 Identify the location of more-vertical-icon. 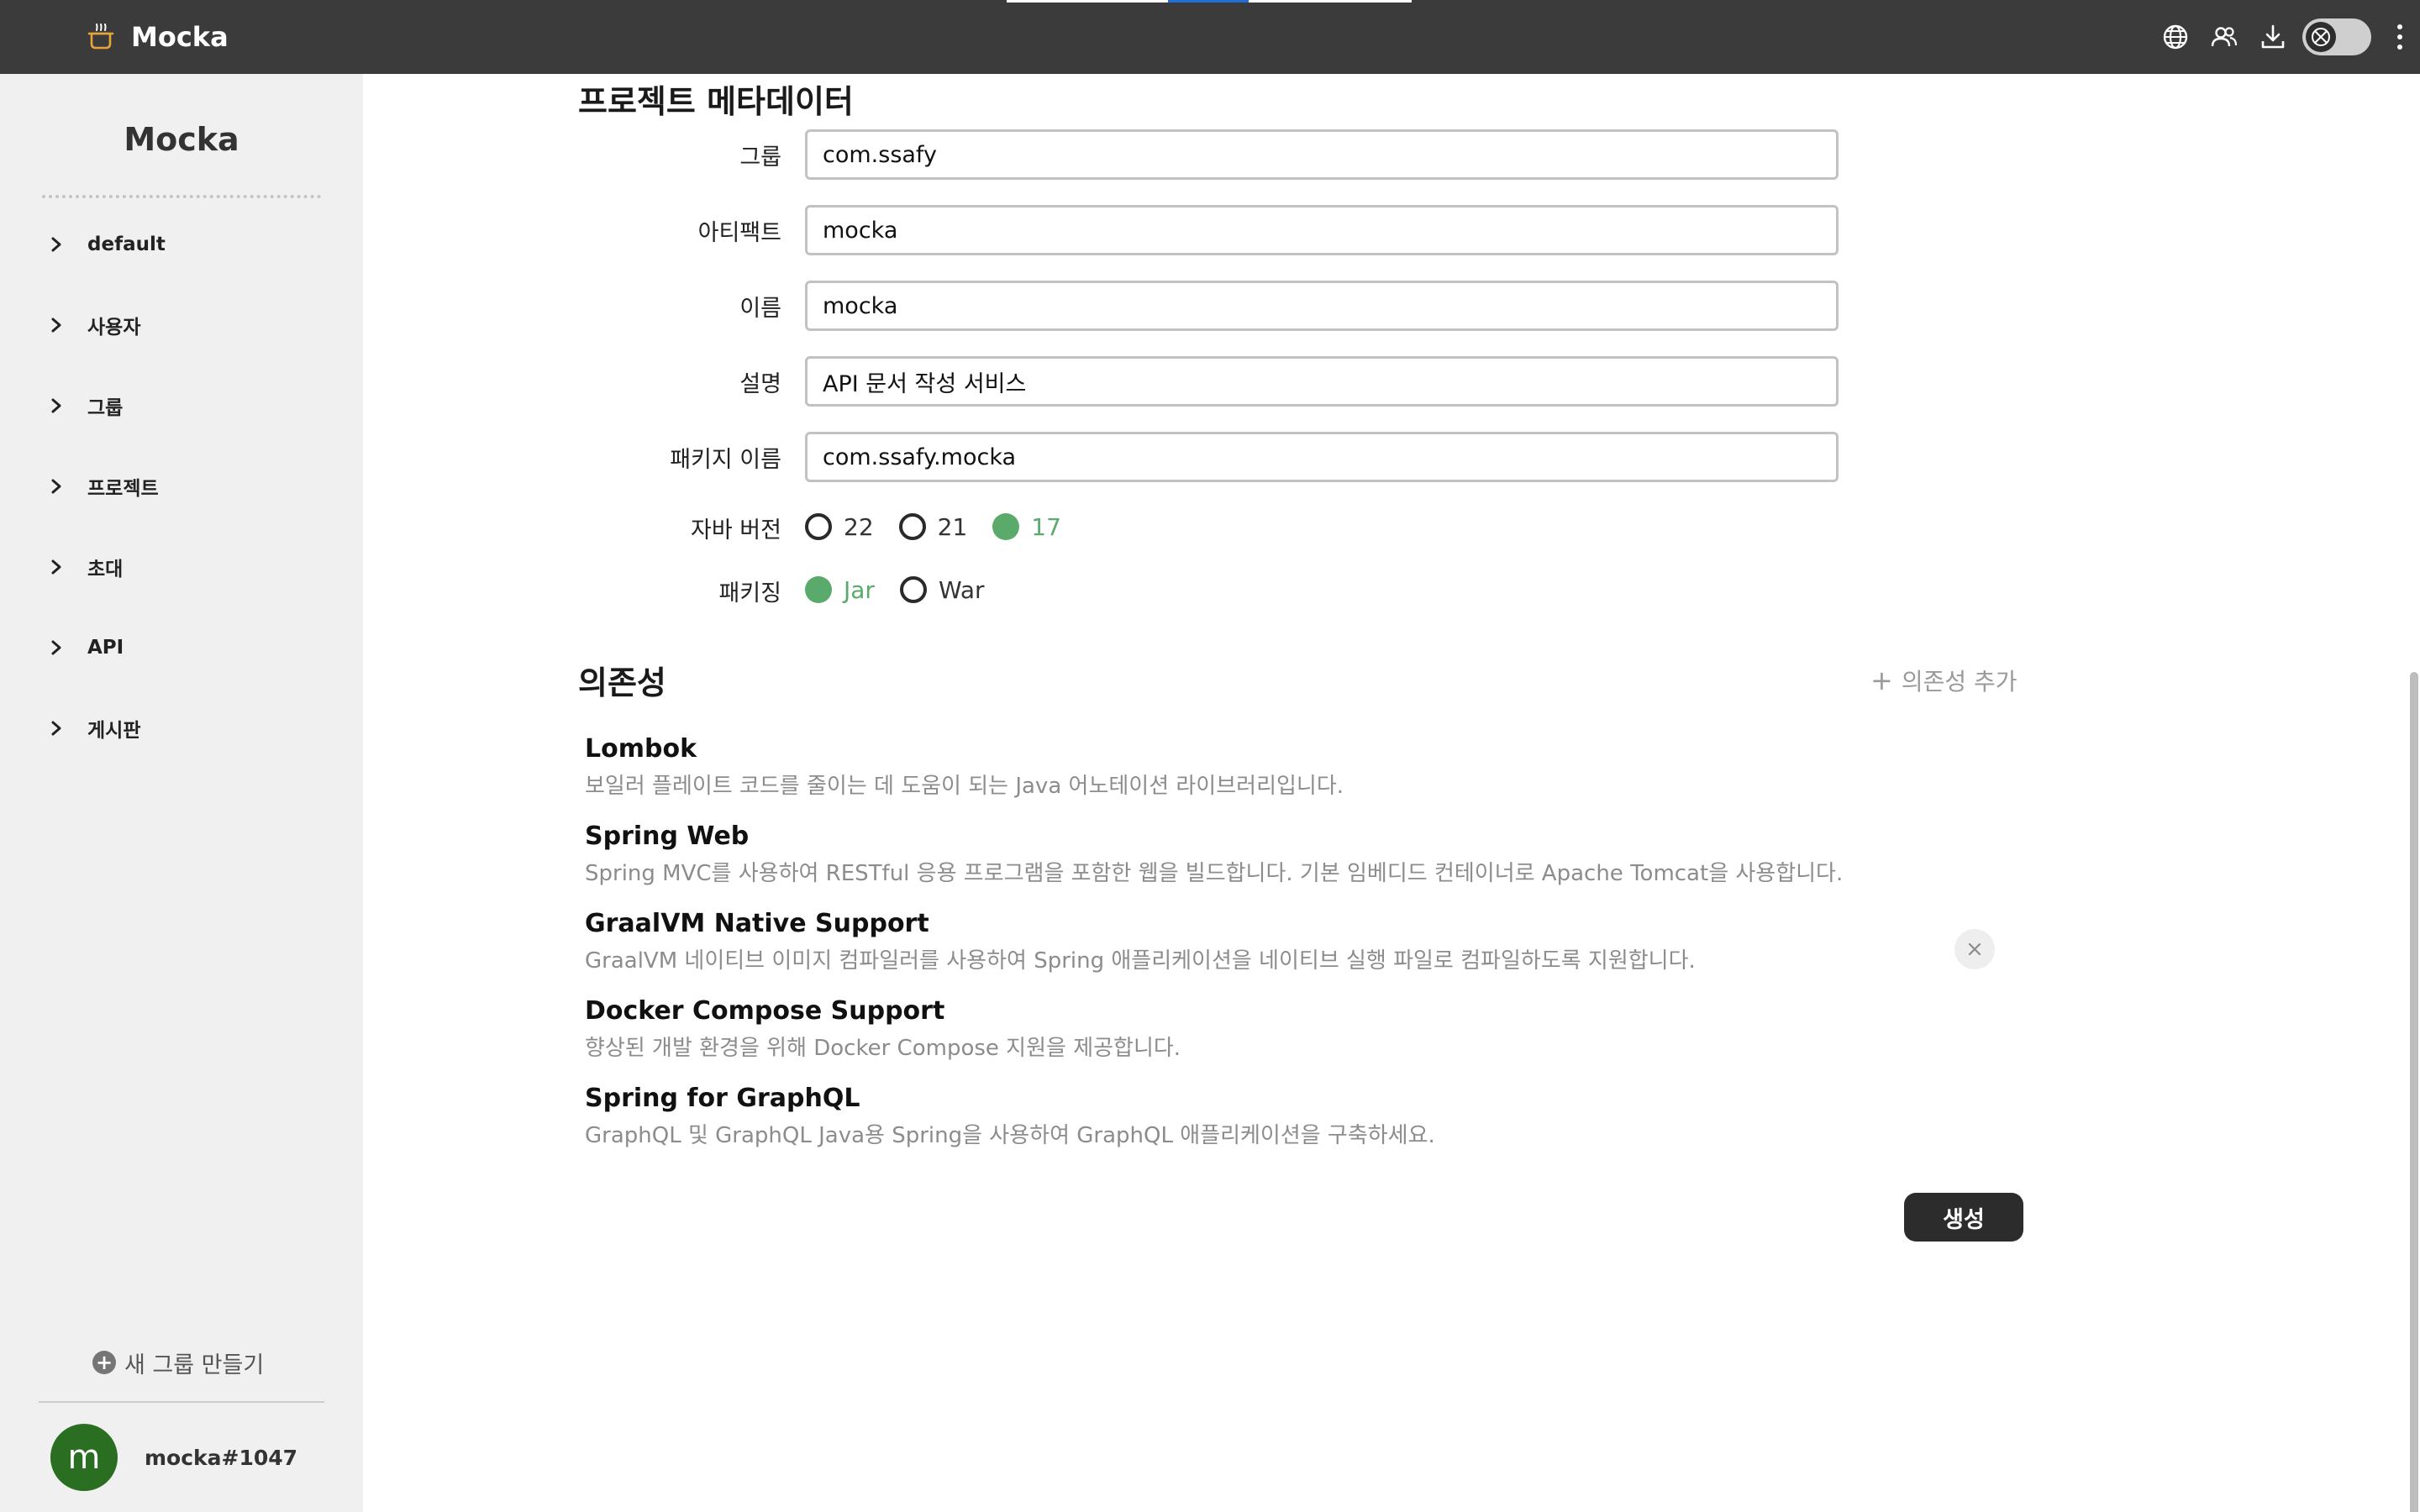
(2400, 37).